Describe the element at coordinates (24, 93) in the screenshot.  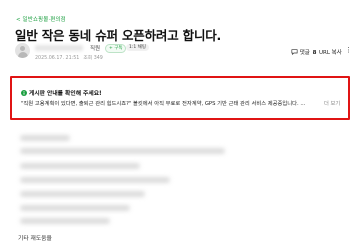
I see `info-icon` at that location.